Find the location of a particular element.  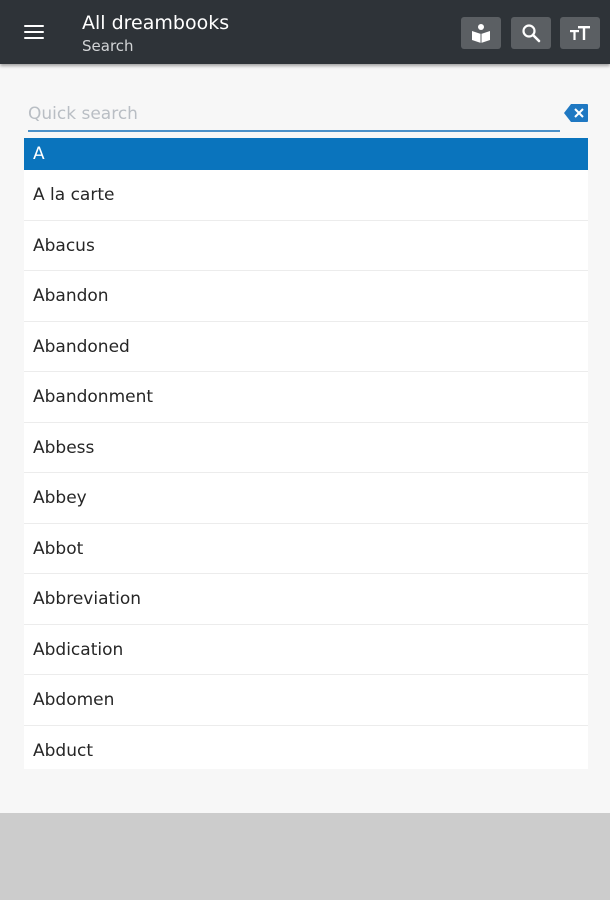

list-item: Abbey is located at coordinates (306, 498).